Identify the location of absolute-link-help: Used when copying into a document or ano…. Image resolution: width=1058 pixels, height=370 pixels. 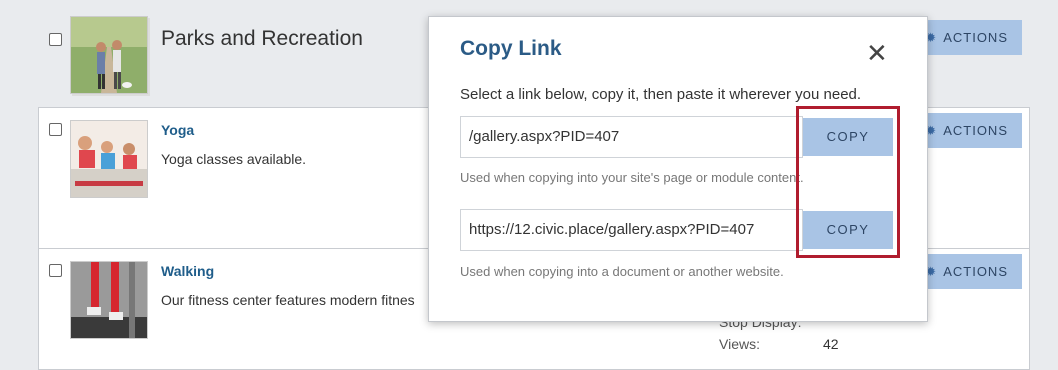
(622, 271).